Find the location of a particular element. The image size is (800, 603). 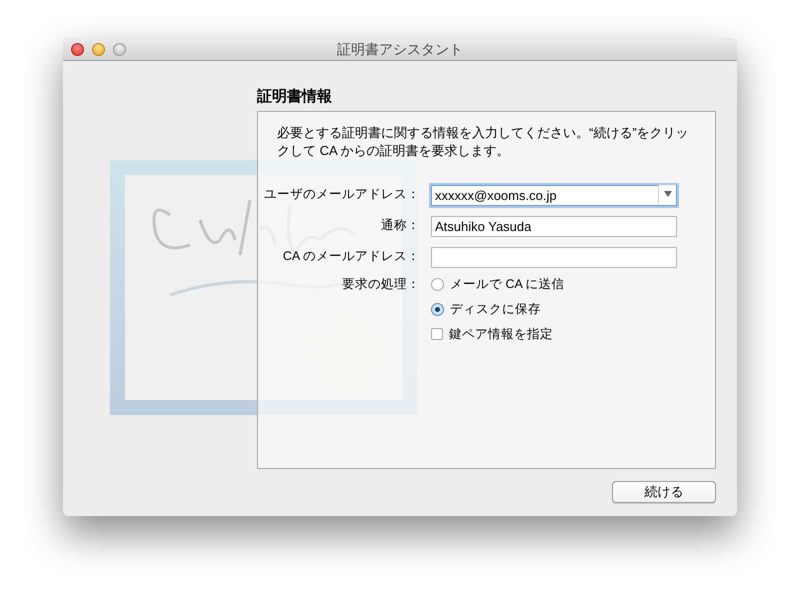

dropdown-button is located at coordinates (667, 194).